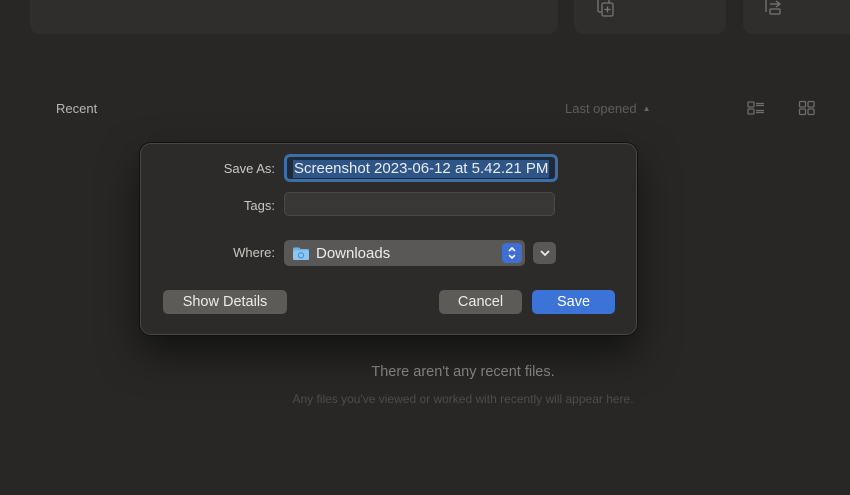  I want to click on save-as-field: Screenshot 2023-06-12 at 5.42.21 PM, so click(421, 168).